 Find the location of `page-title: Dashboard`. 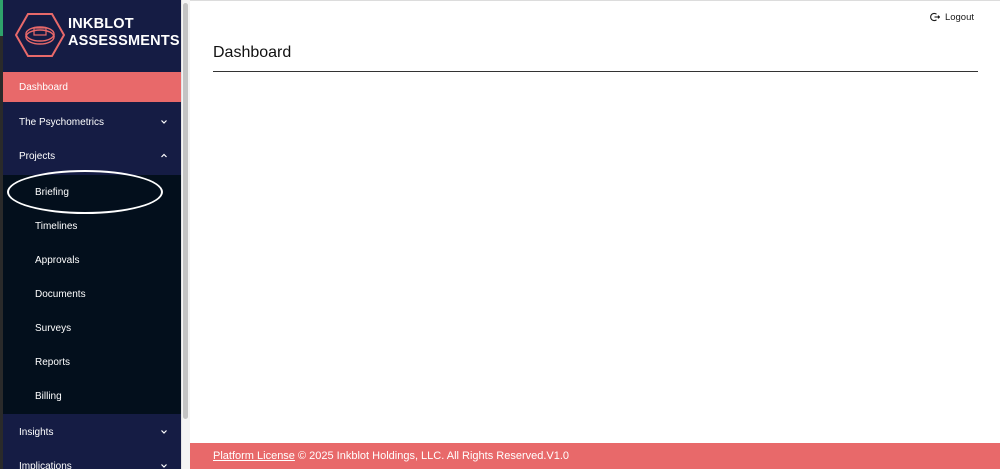

page-title: Dashboard is located at coordinates (252, 52).